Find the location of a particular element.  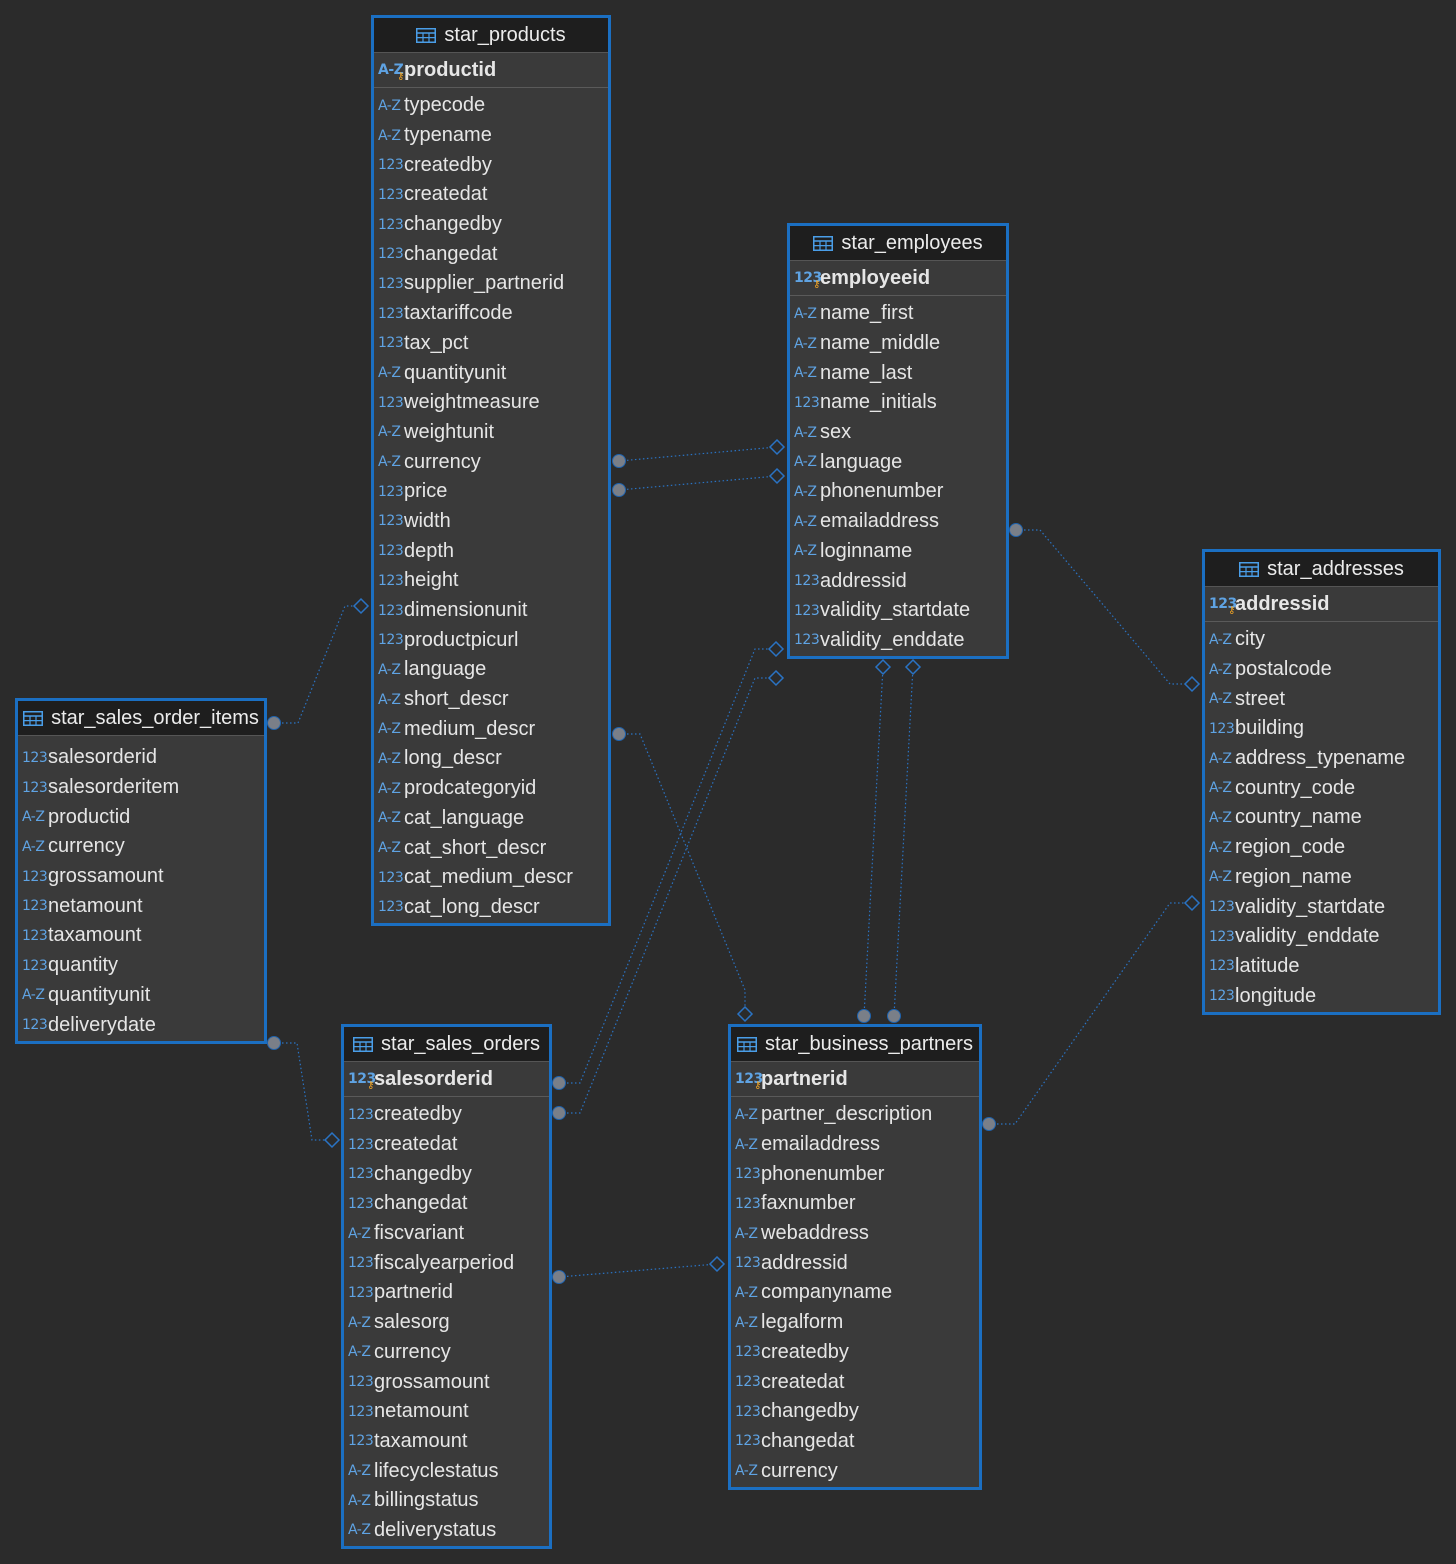

column-row: A-Z short_descr is located at coordinates (491, 700).